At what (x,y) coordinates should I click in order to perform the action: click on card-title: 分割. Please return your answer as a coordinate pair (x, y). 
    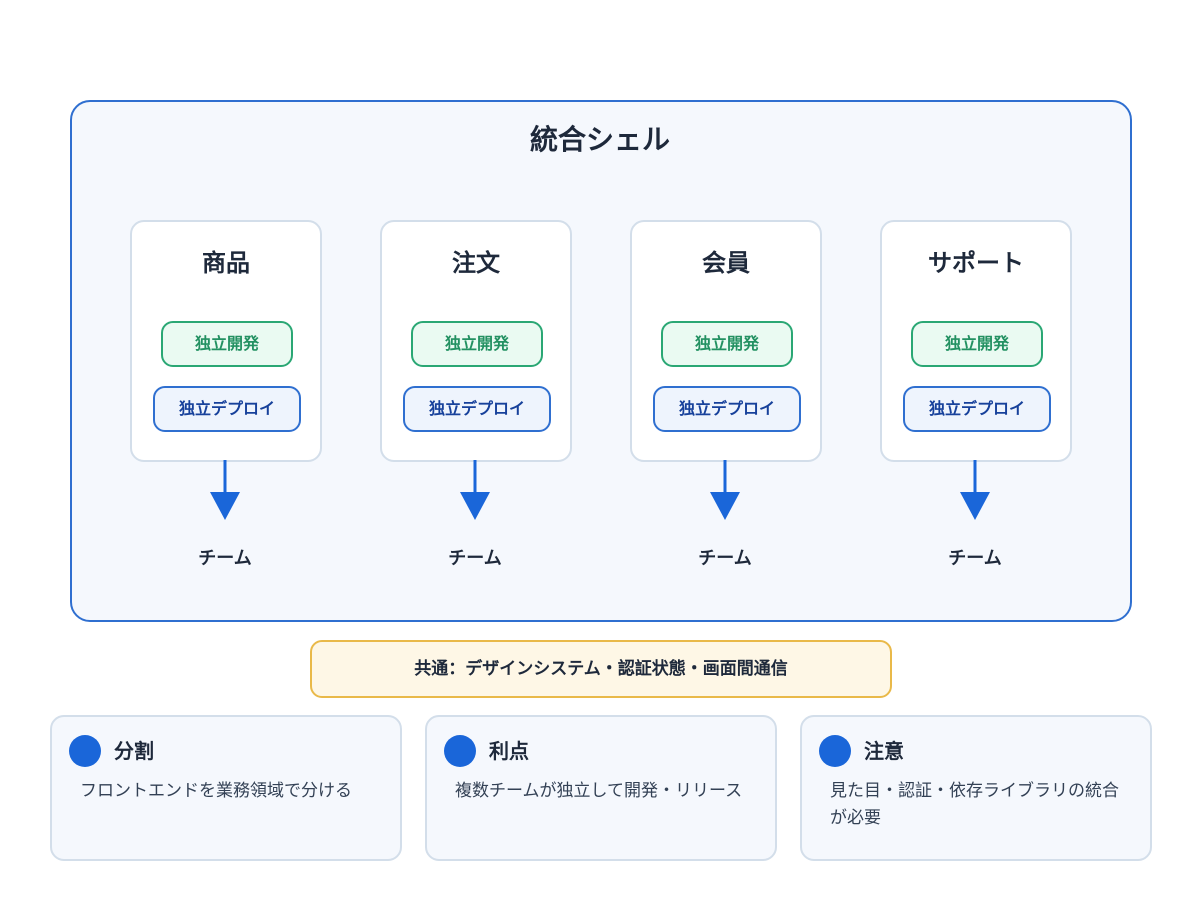
    Looking at the image, I should click on (134, 751).